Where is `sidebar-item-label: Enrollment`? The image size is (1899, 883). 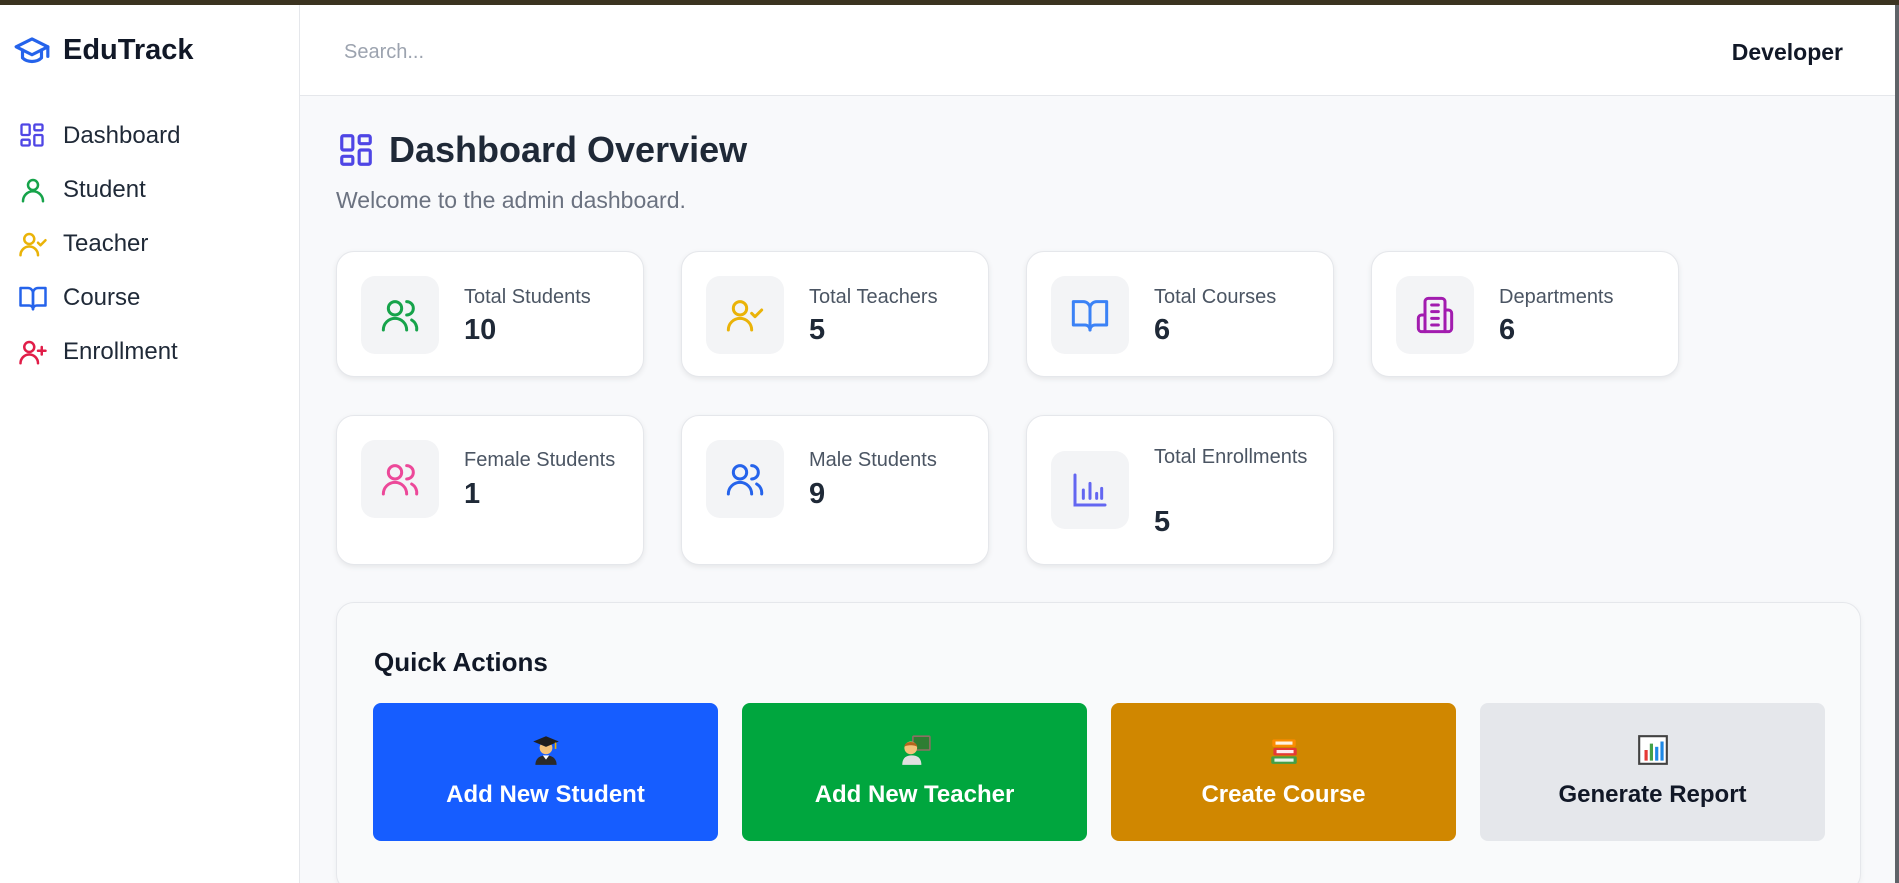 sidebar-item-label: Enrollment is located at coordinates (120, 351).